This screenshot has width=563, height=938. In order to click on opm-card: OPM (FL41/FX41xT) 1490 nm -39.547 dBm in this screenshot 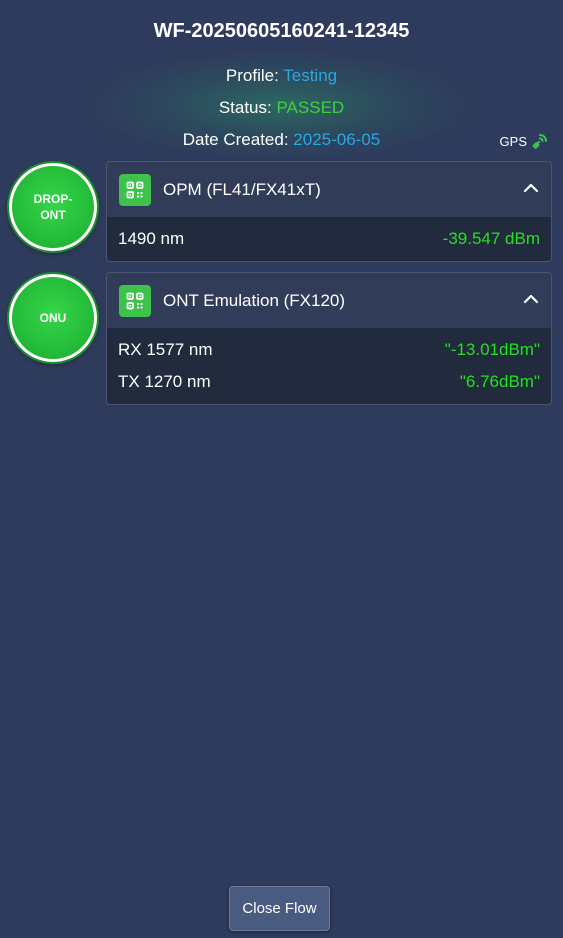, I will do `click(329, 211)`.